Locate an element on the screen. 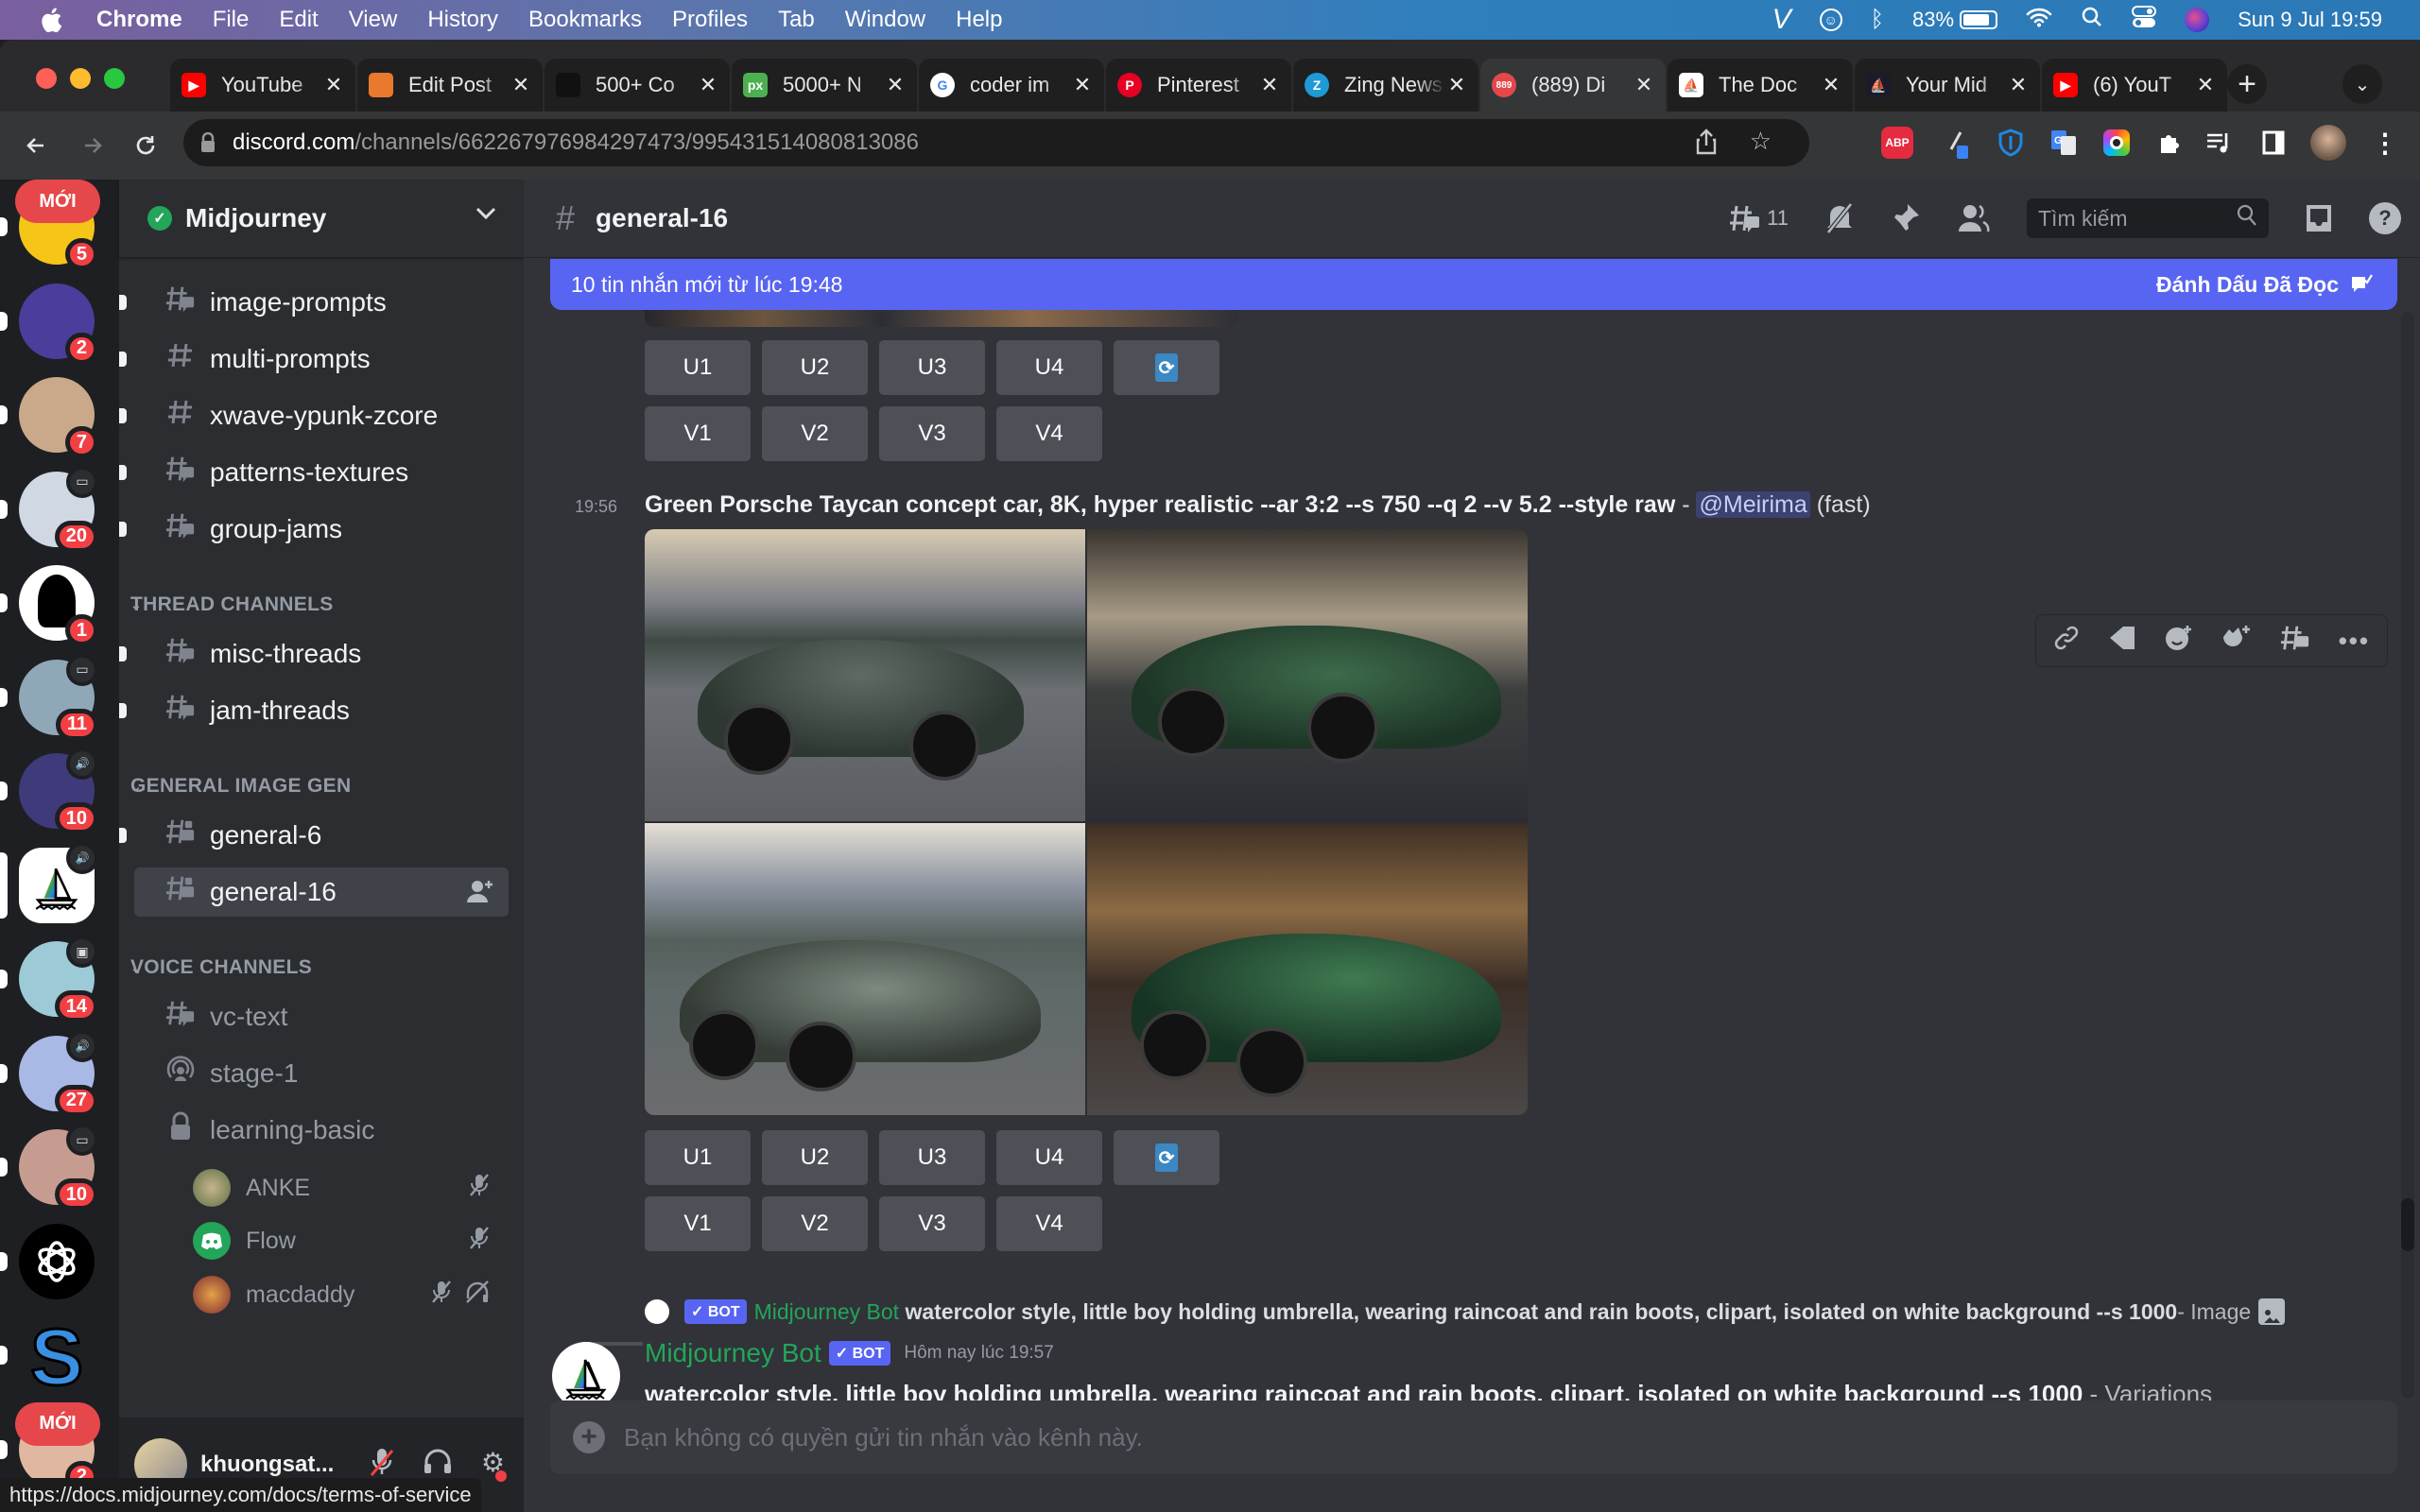 The width and height of the screenshot is (2420, 1512). bluetooth-icon: ᛒ is located at coordinates (1878, 20).